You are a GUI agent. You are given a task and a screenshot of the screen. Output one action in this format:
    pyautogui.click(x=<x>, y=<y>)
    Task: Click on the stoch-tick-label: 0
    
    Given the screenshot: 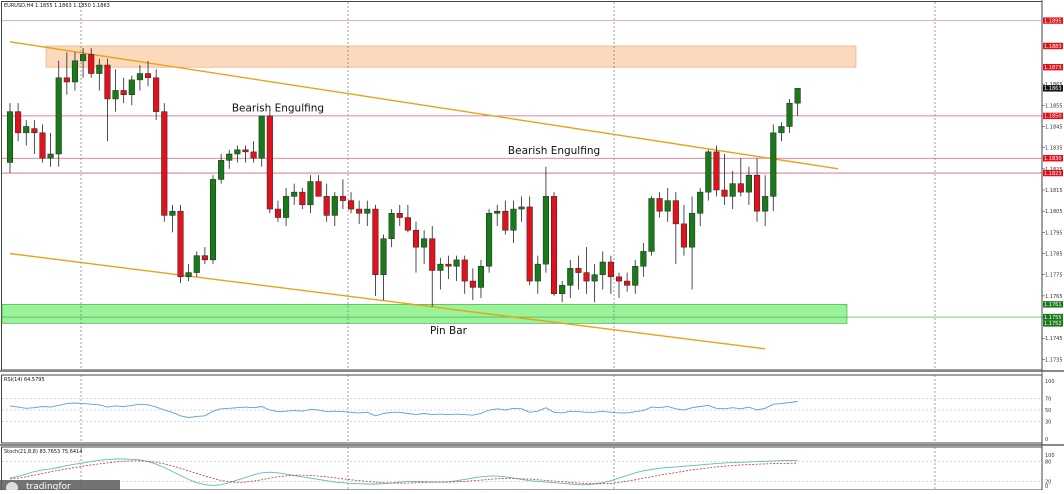 What is the action you would take?
    pyautogui.click(x=1046, y=487)
    